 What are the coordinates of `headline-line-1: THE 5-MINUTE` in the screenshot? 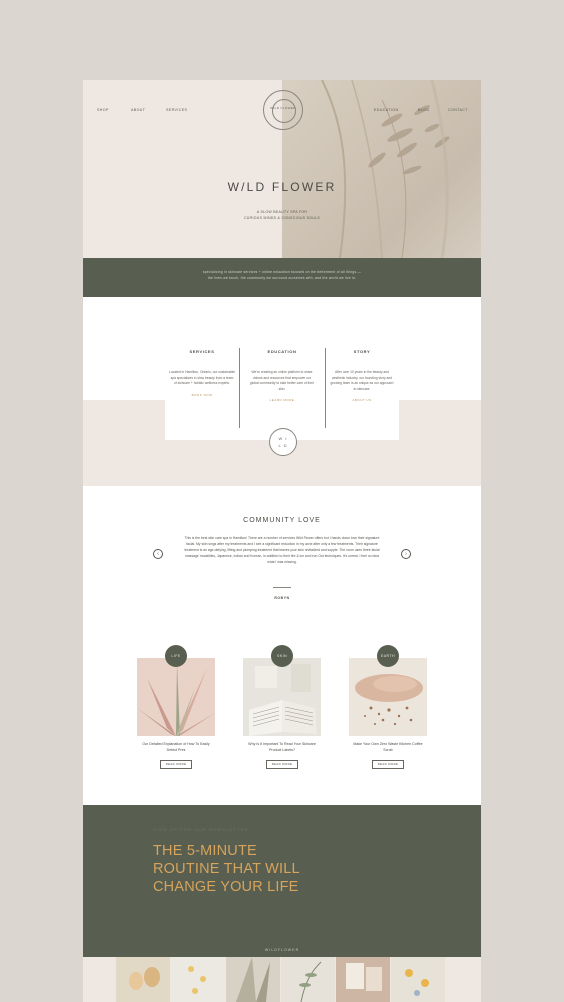 It's located at (205, 851).